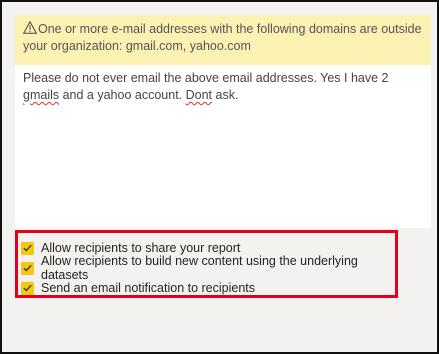  Describe the element at coordinates (199, 95) in the screenshot. I see `misspelled-word: Dont` at that location.